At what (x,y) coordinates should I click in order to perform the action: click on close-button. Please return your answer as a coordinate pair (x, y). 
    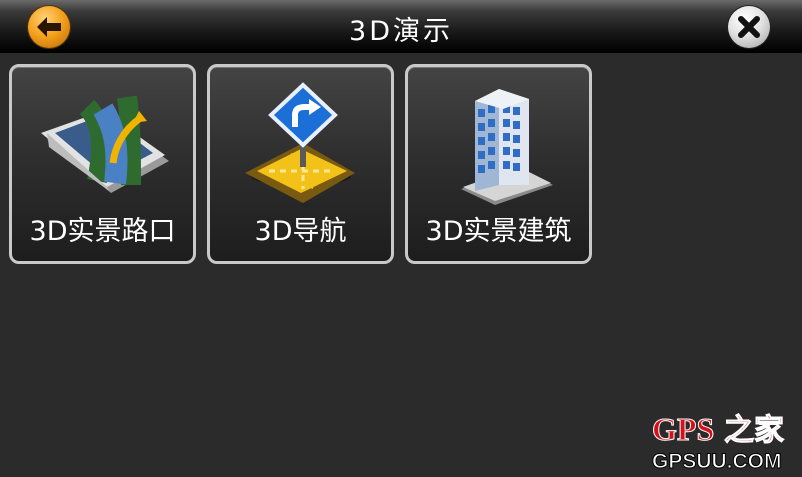
    Looking at the image, I should click on (749, 27).